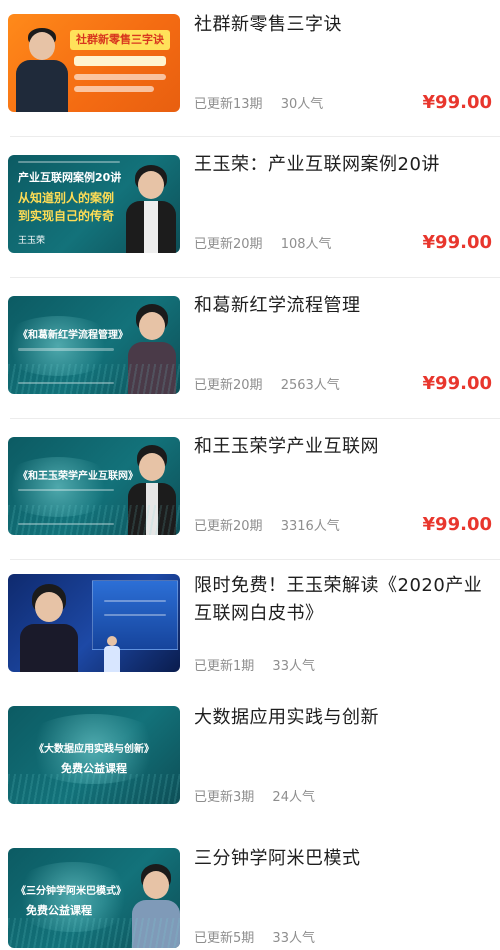 The width and height of the screenshot is (500, 950). Describe the element at coordinates (270, 242) in the screenshot. I see `course-meta: 已更新20期 108人气` at that location.